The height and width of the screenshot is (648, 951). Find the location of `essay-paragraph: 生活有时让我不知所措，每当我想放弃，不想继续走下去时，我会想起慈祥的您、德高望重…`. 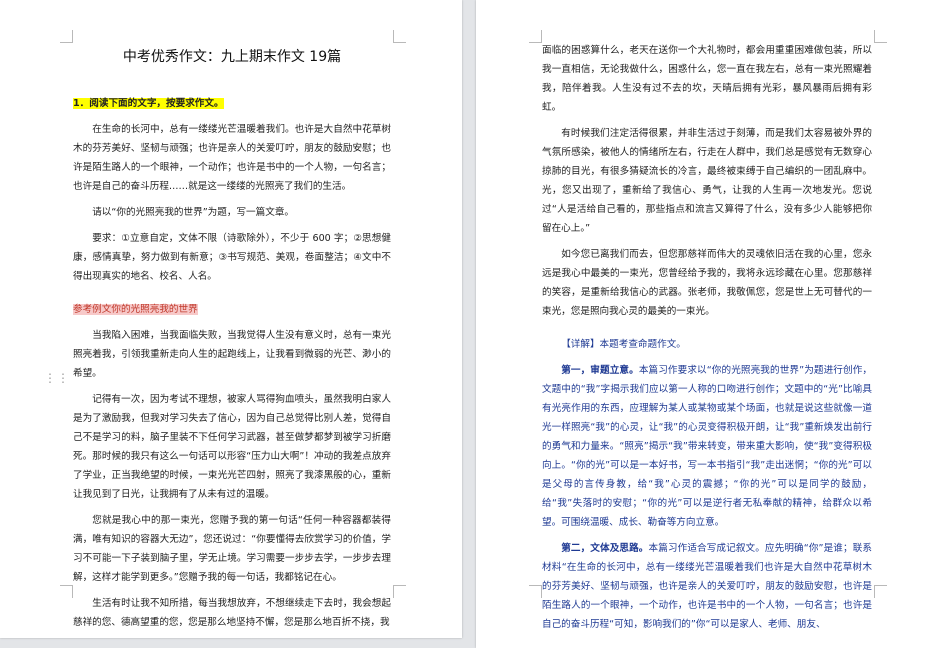

essay-paragraph: 生活有时让我不知所措，每当我想放弃，不想继续走下去时，我会想起慈祥的您、德高望重… is located at coordinates (232, 613).